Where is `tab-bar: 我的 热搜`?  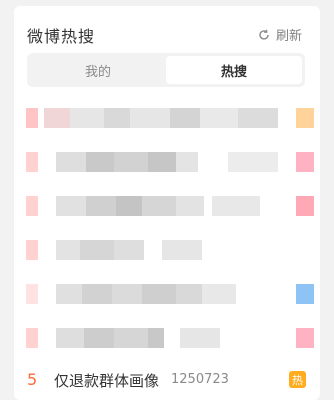 tab-bar: 我的 热搜 is located at coordinates (166, 70).